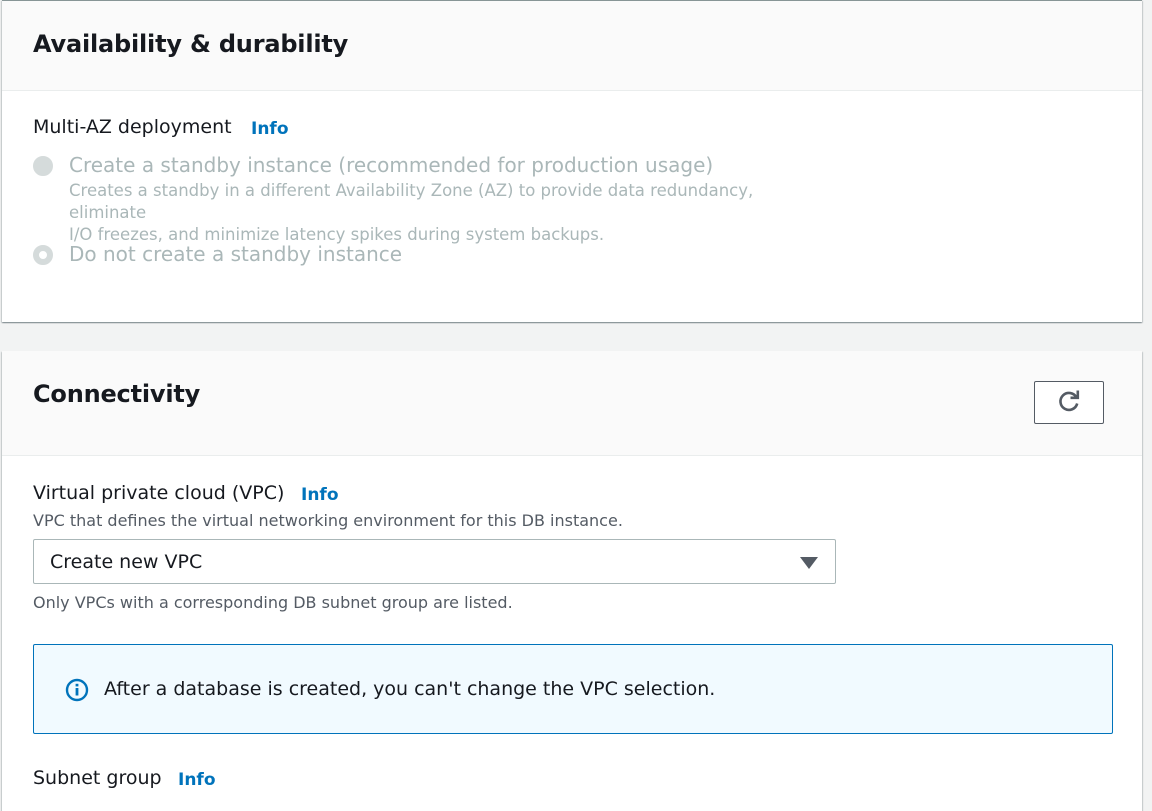  Describe the element at coordinates (191, 44) in the screenshot. I see `availability-title: Availability & durability` at that location.